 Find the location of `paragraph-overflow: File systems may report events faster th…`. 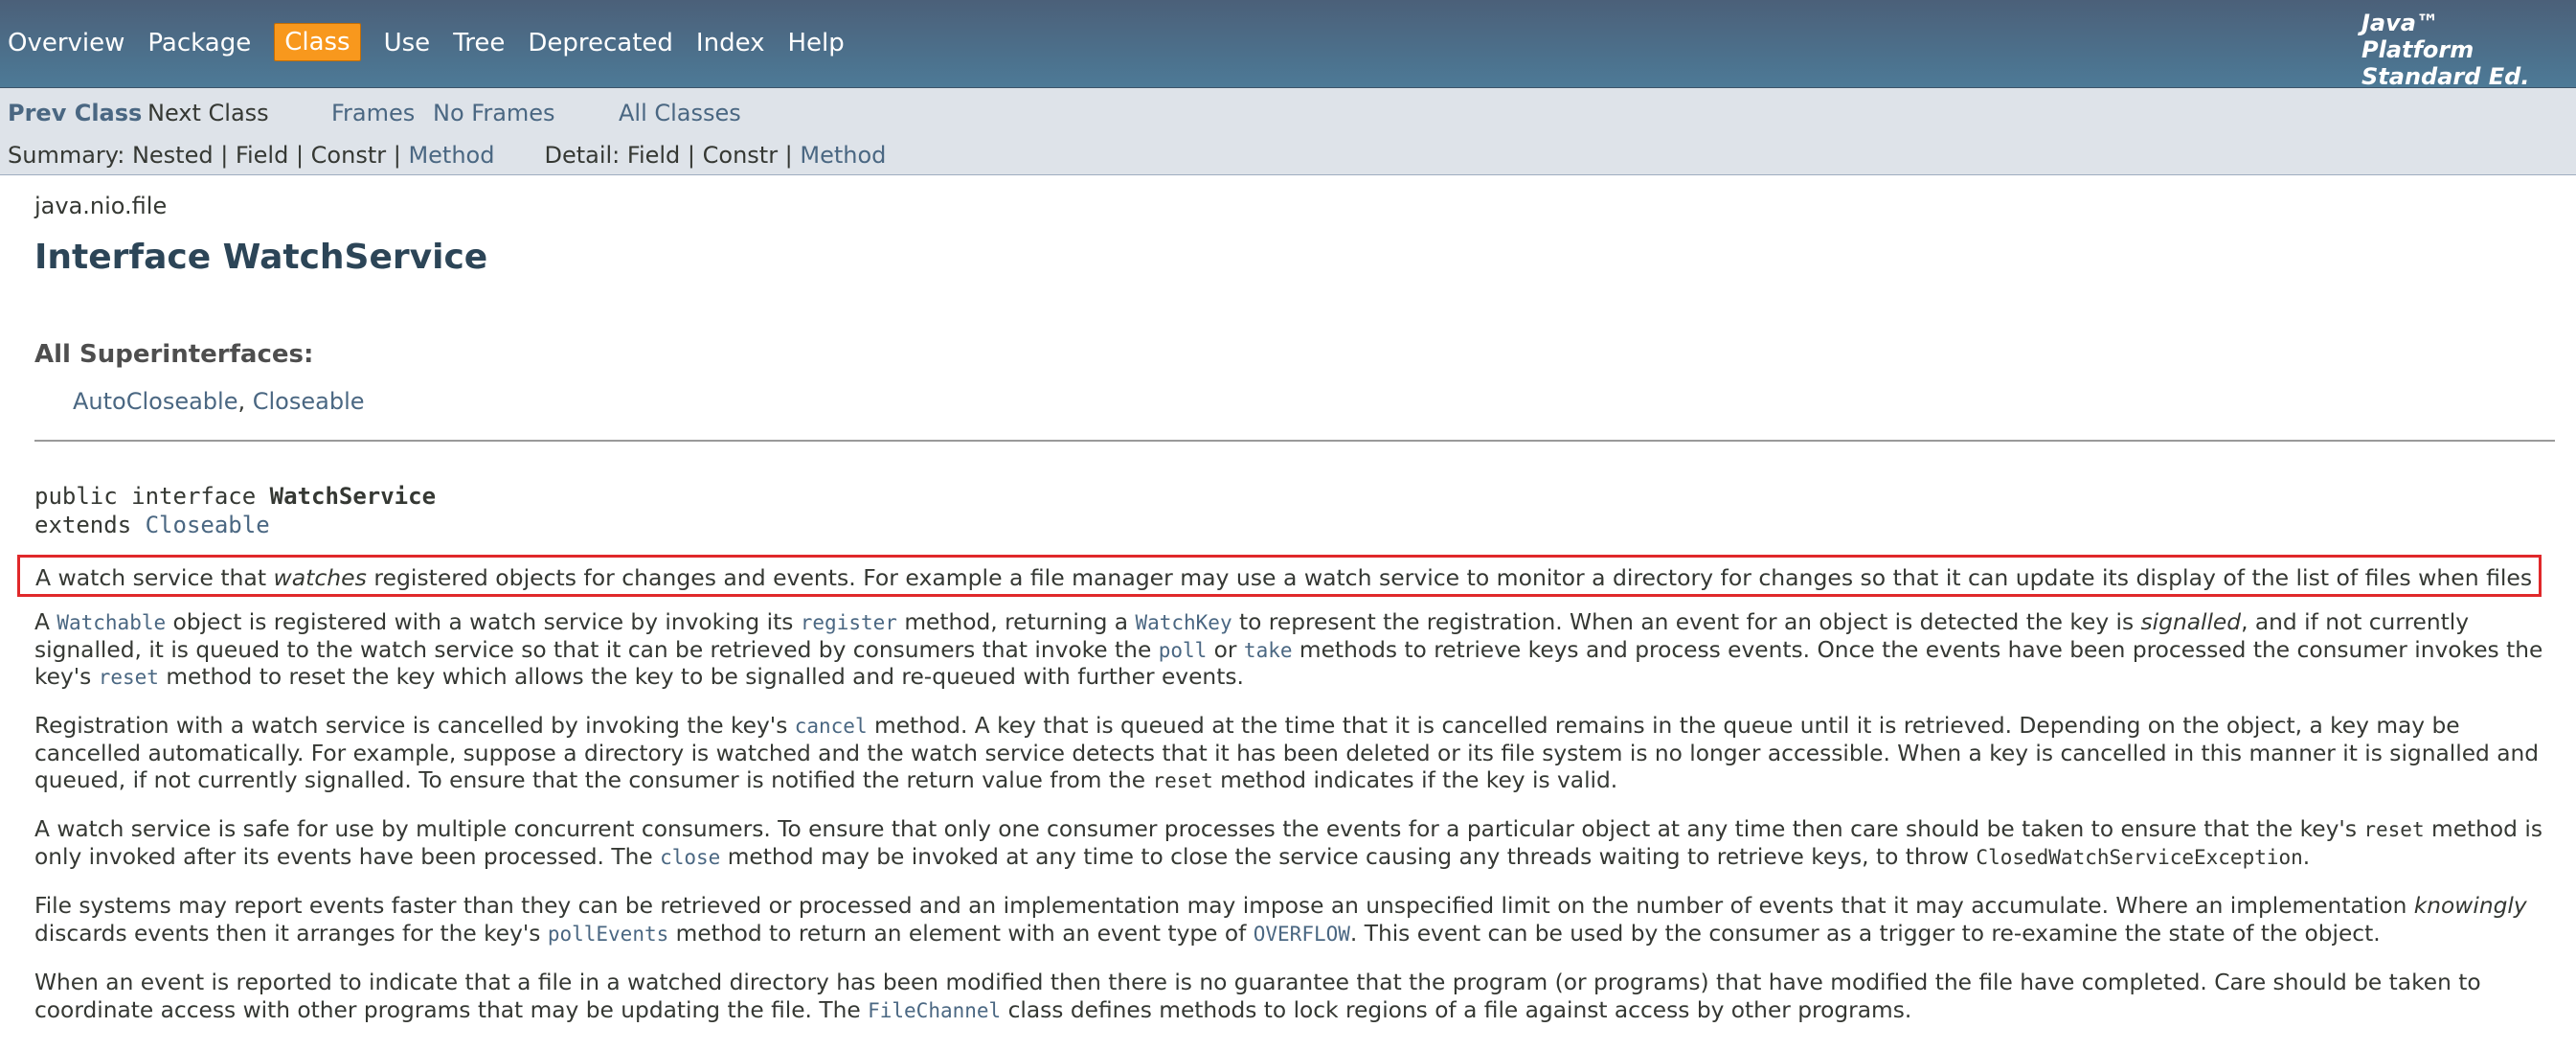

paragraph-overflow: File systems may report events faster th… is located at coordinates (1293, 920).